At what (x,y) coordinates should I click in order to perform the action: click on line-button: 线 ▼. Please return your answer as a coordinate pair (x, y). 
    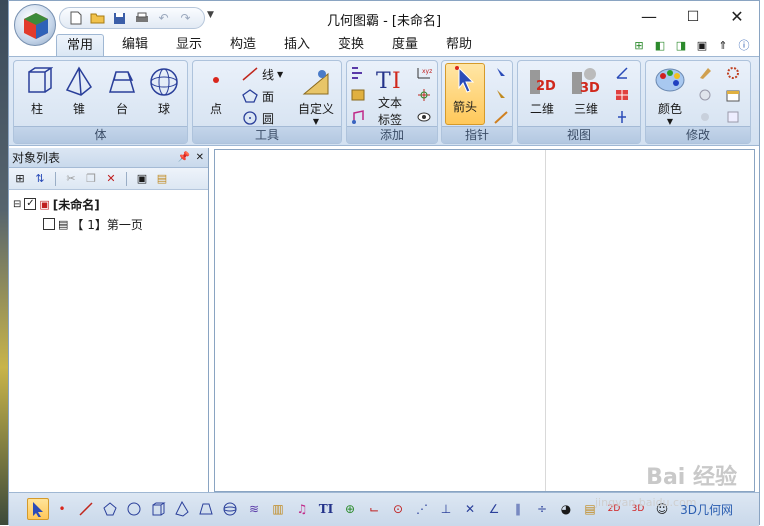
    Looking at the image, I should click on (262, 74).